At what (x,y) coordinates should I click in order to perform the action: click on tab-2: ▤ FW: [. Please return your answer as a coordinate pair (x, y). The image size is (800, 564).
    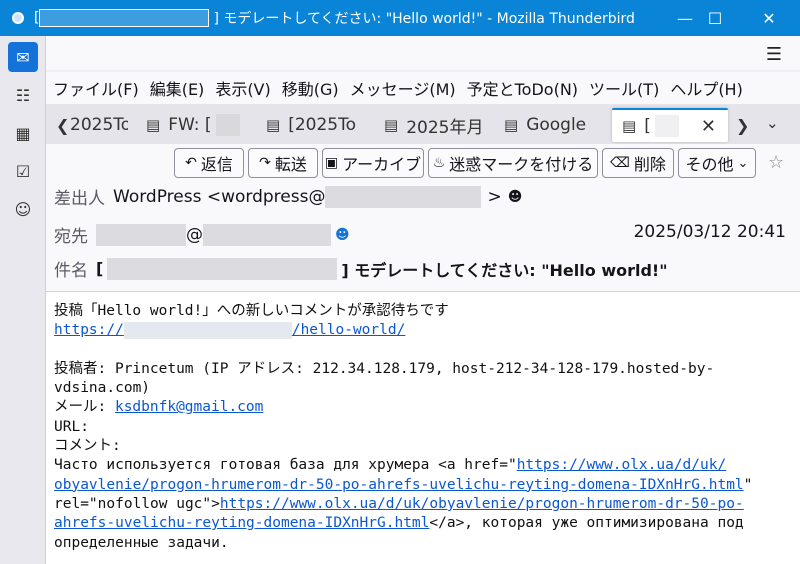
    Looking at the image, I should click on (196, 125).